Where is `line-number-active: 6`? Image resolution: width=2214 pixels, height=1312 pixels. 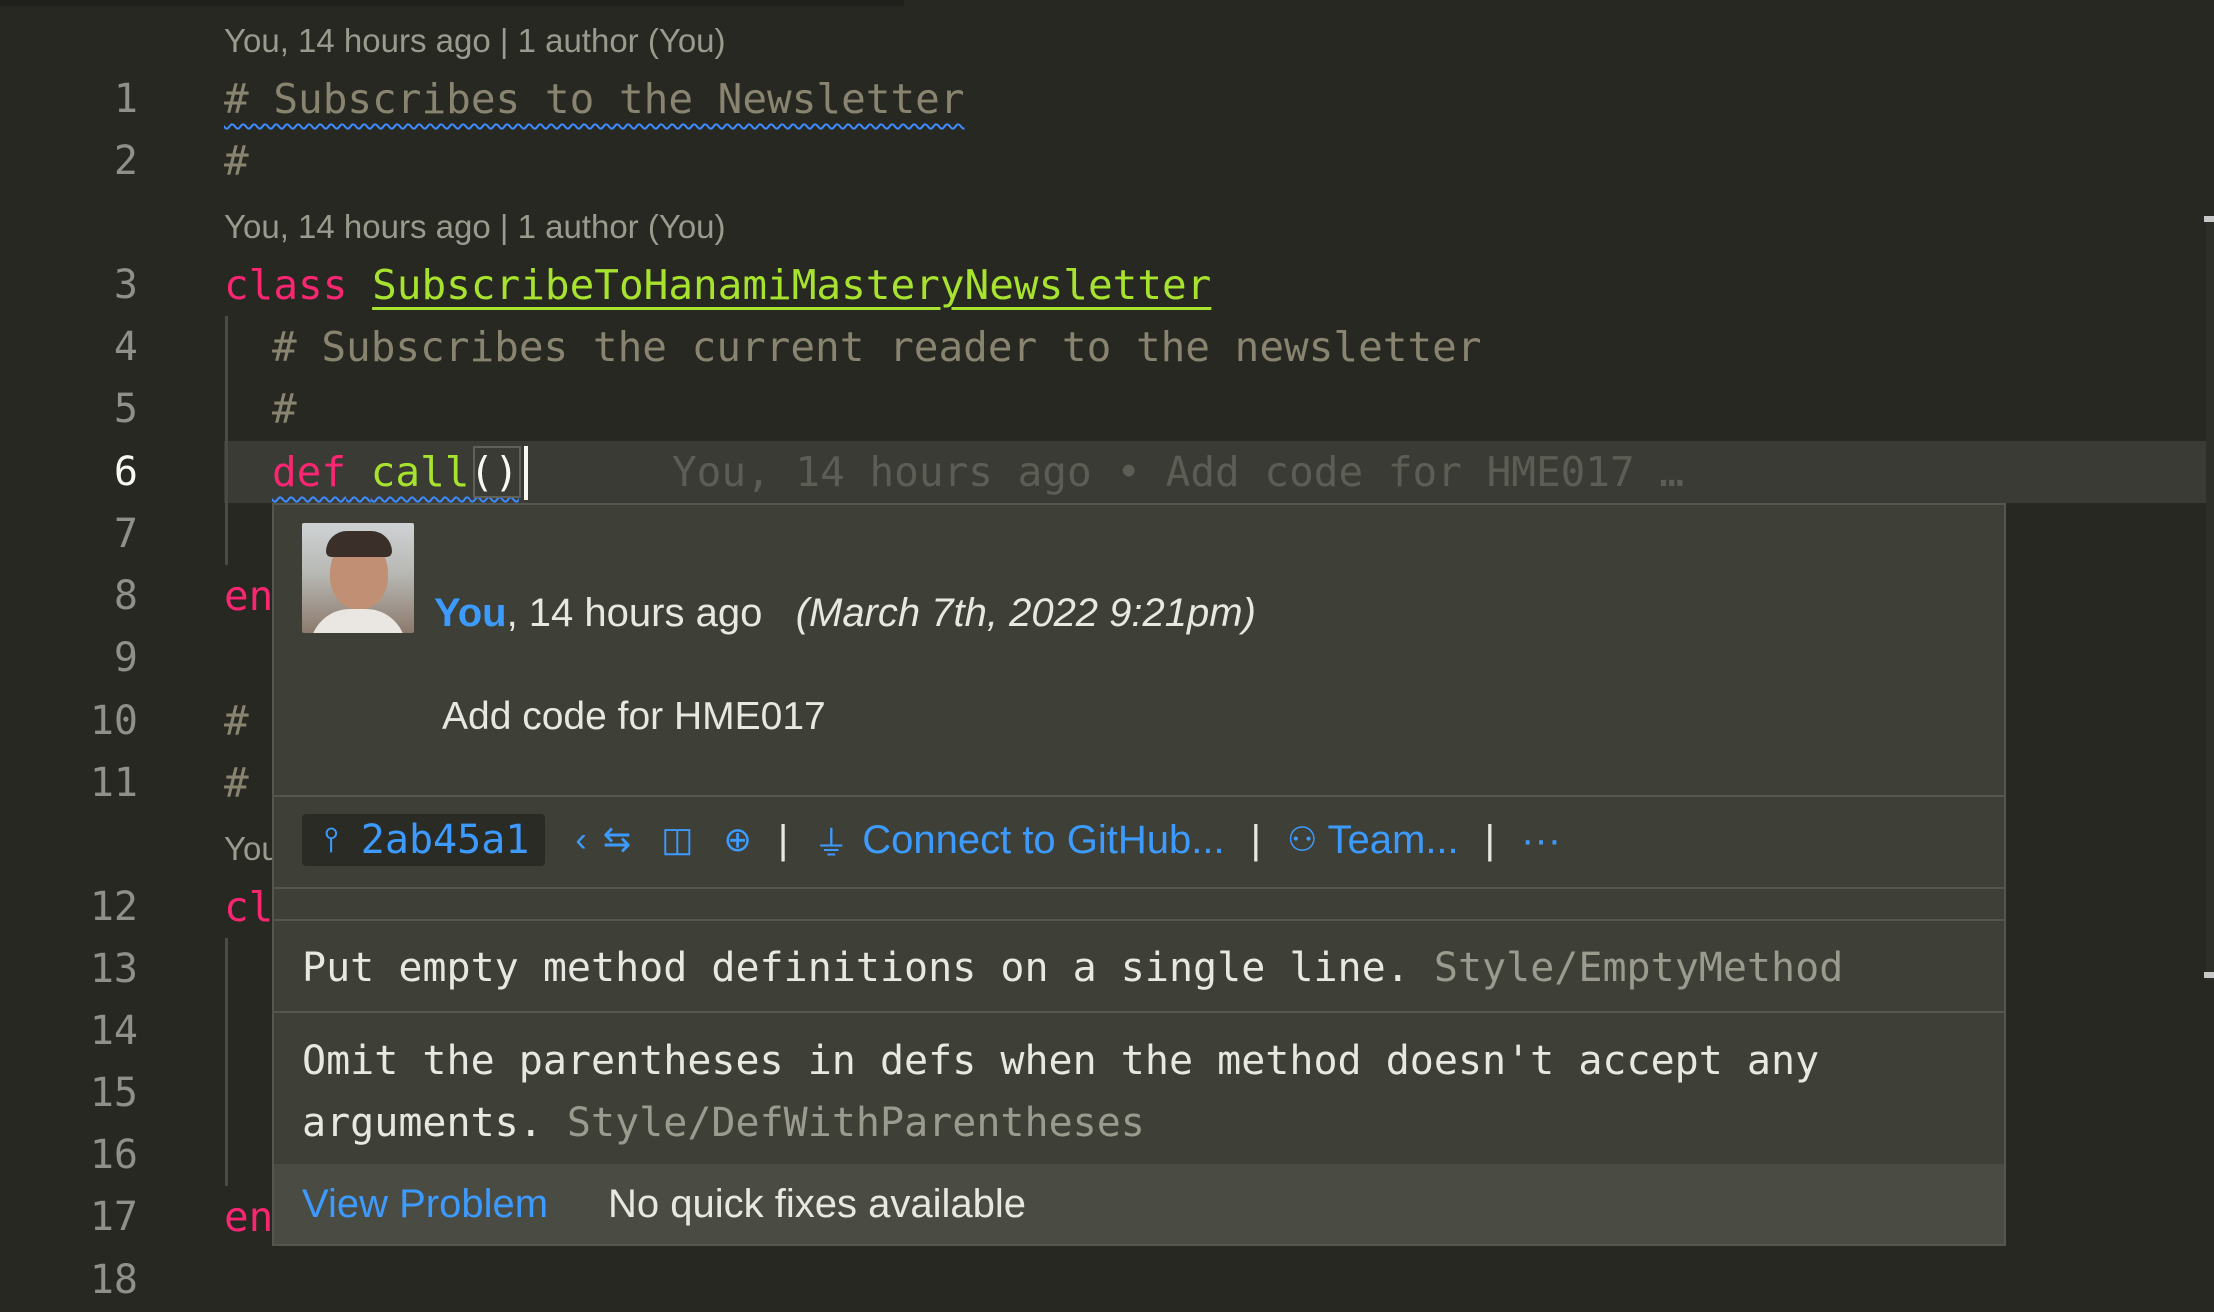
line-number-active: 6 is located at coordinates (125, 472).